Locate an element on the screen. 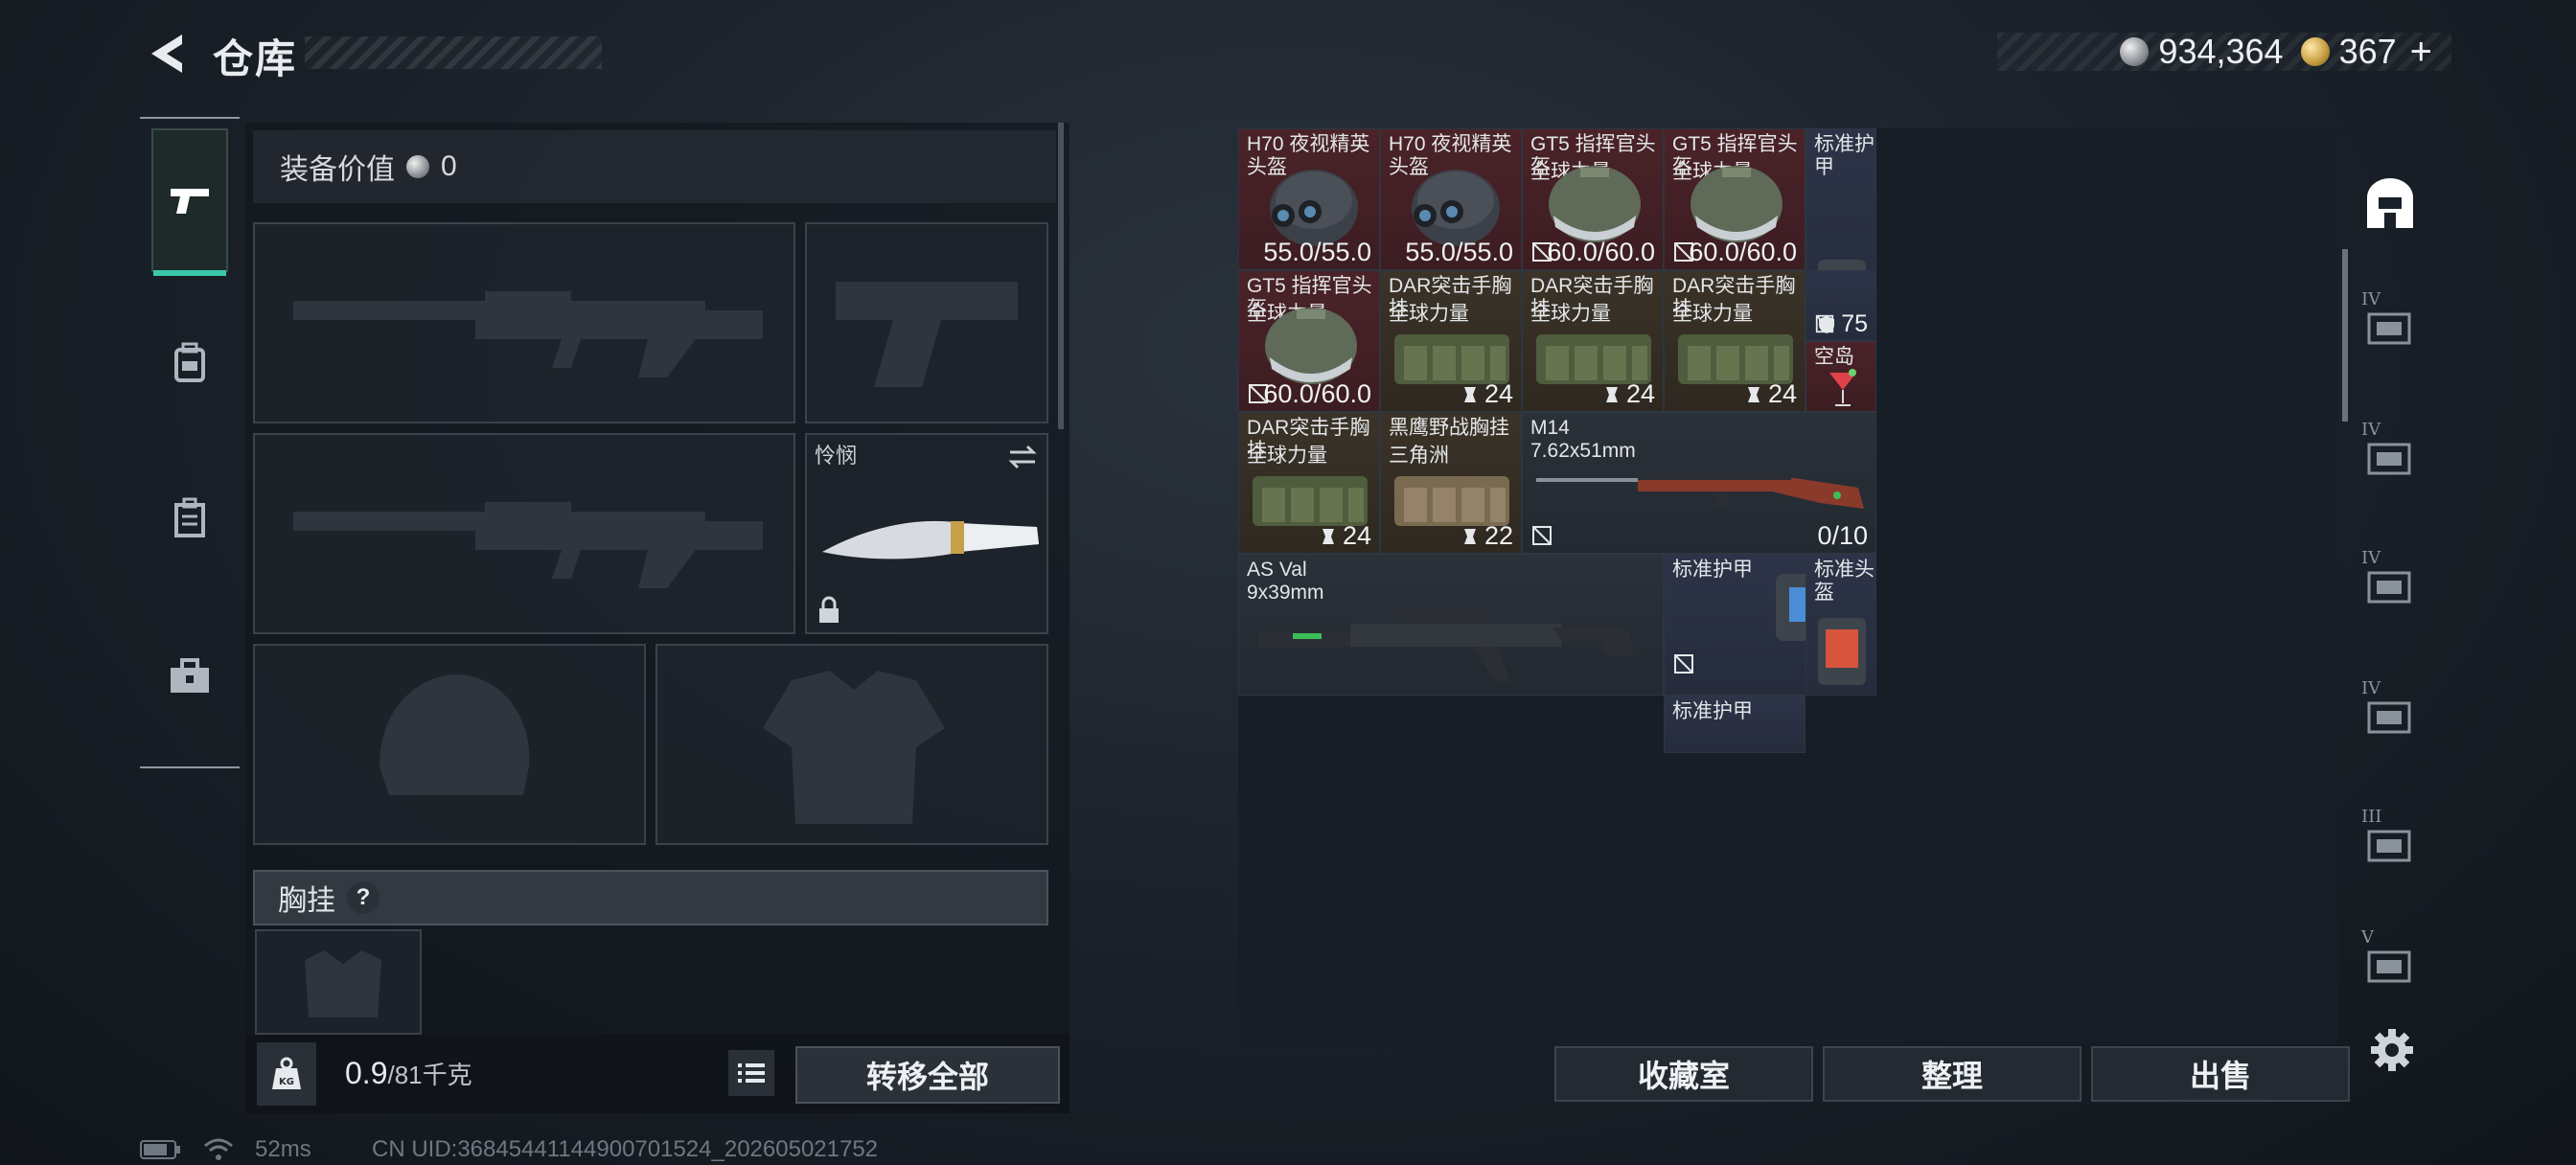  title-decoration is located at coordinates (453, 52).